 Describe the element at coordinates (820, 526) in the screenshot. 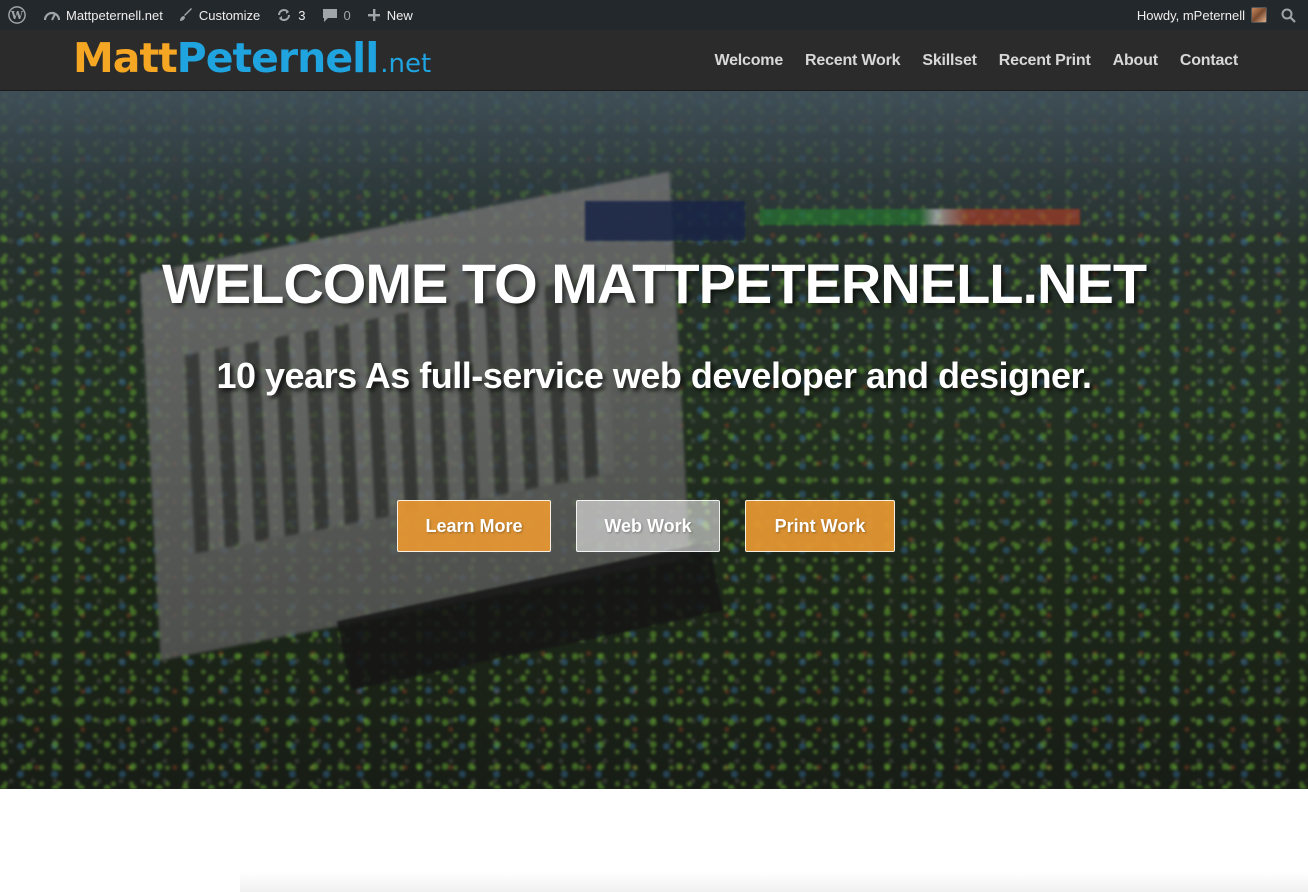

I see `print-work-button: Print Work` at that location.